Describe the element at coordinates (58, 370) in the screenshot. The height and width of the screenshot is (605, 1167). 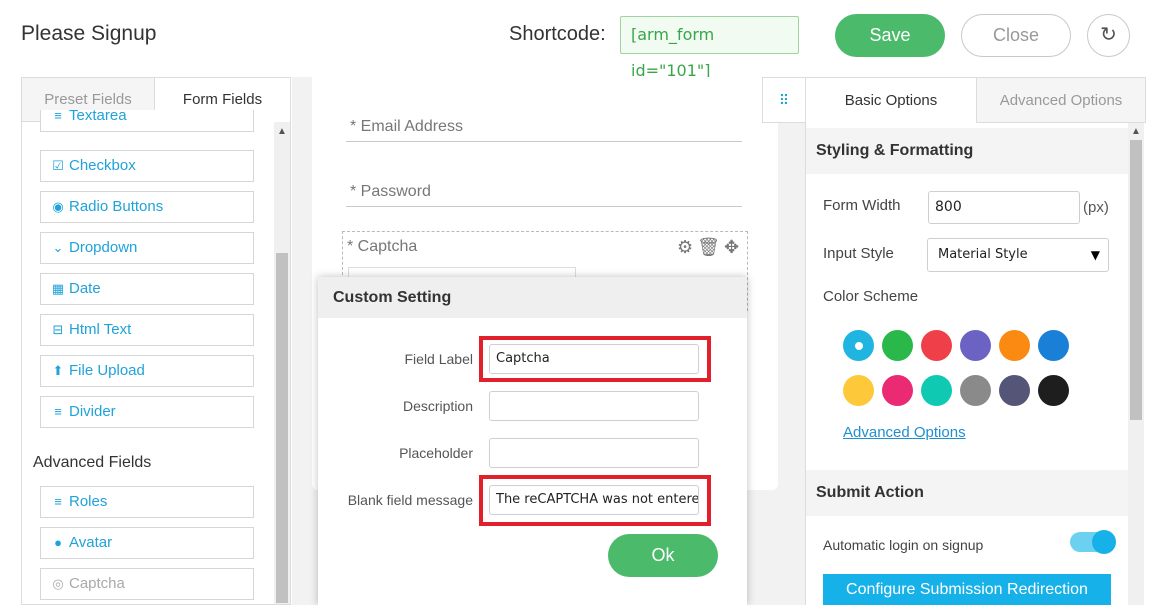
I see `upload-icon: ⬆` at that location.